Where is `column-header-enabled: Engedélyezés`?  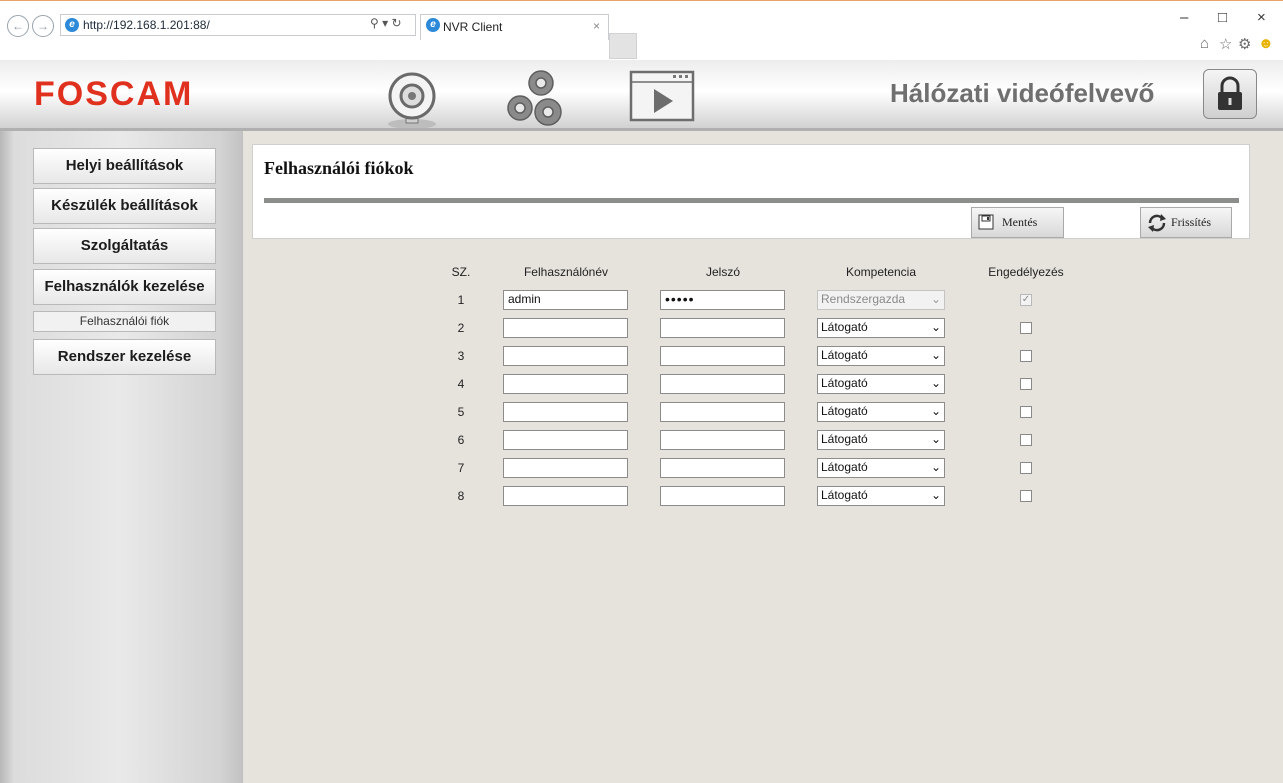
column-header-enabled: Engedélyezés is located at coordinates (1026, 272).